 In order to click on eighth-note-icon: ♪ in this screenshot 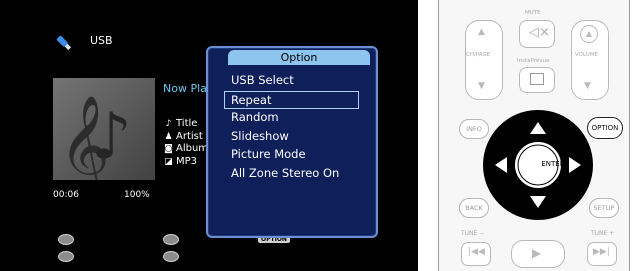, I will do `click(111, 137)`.